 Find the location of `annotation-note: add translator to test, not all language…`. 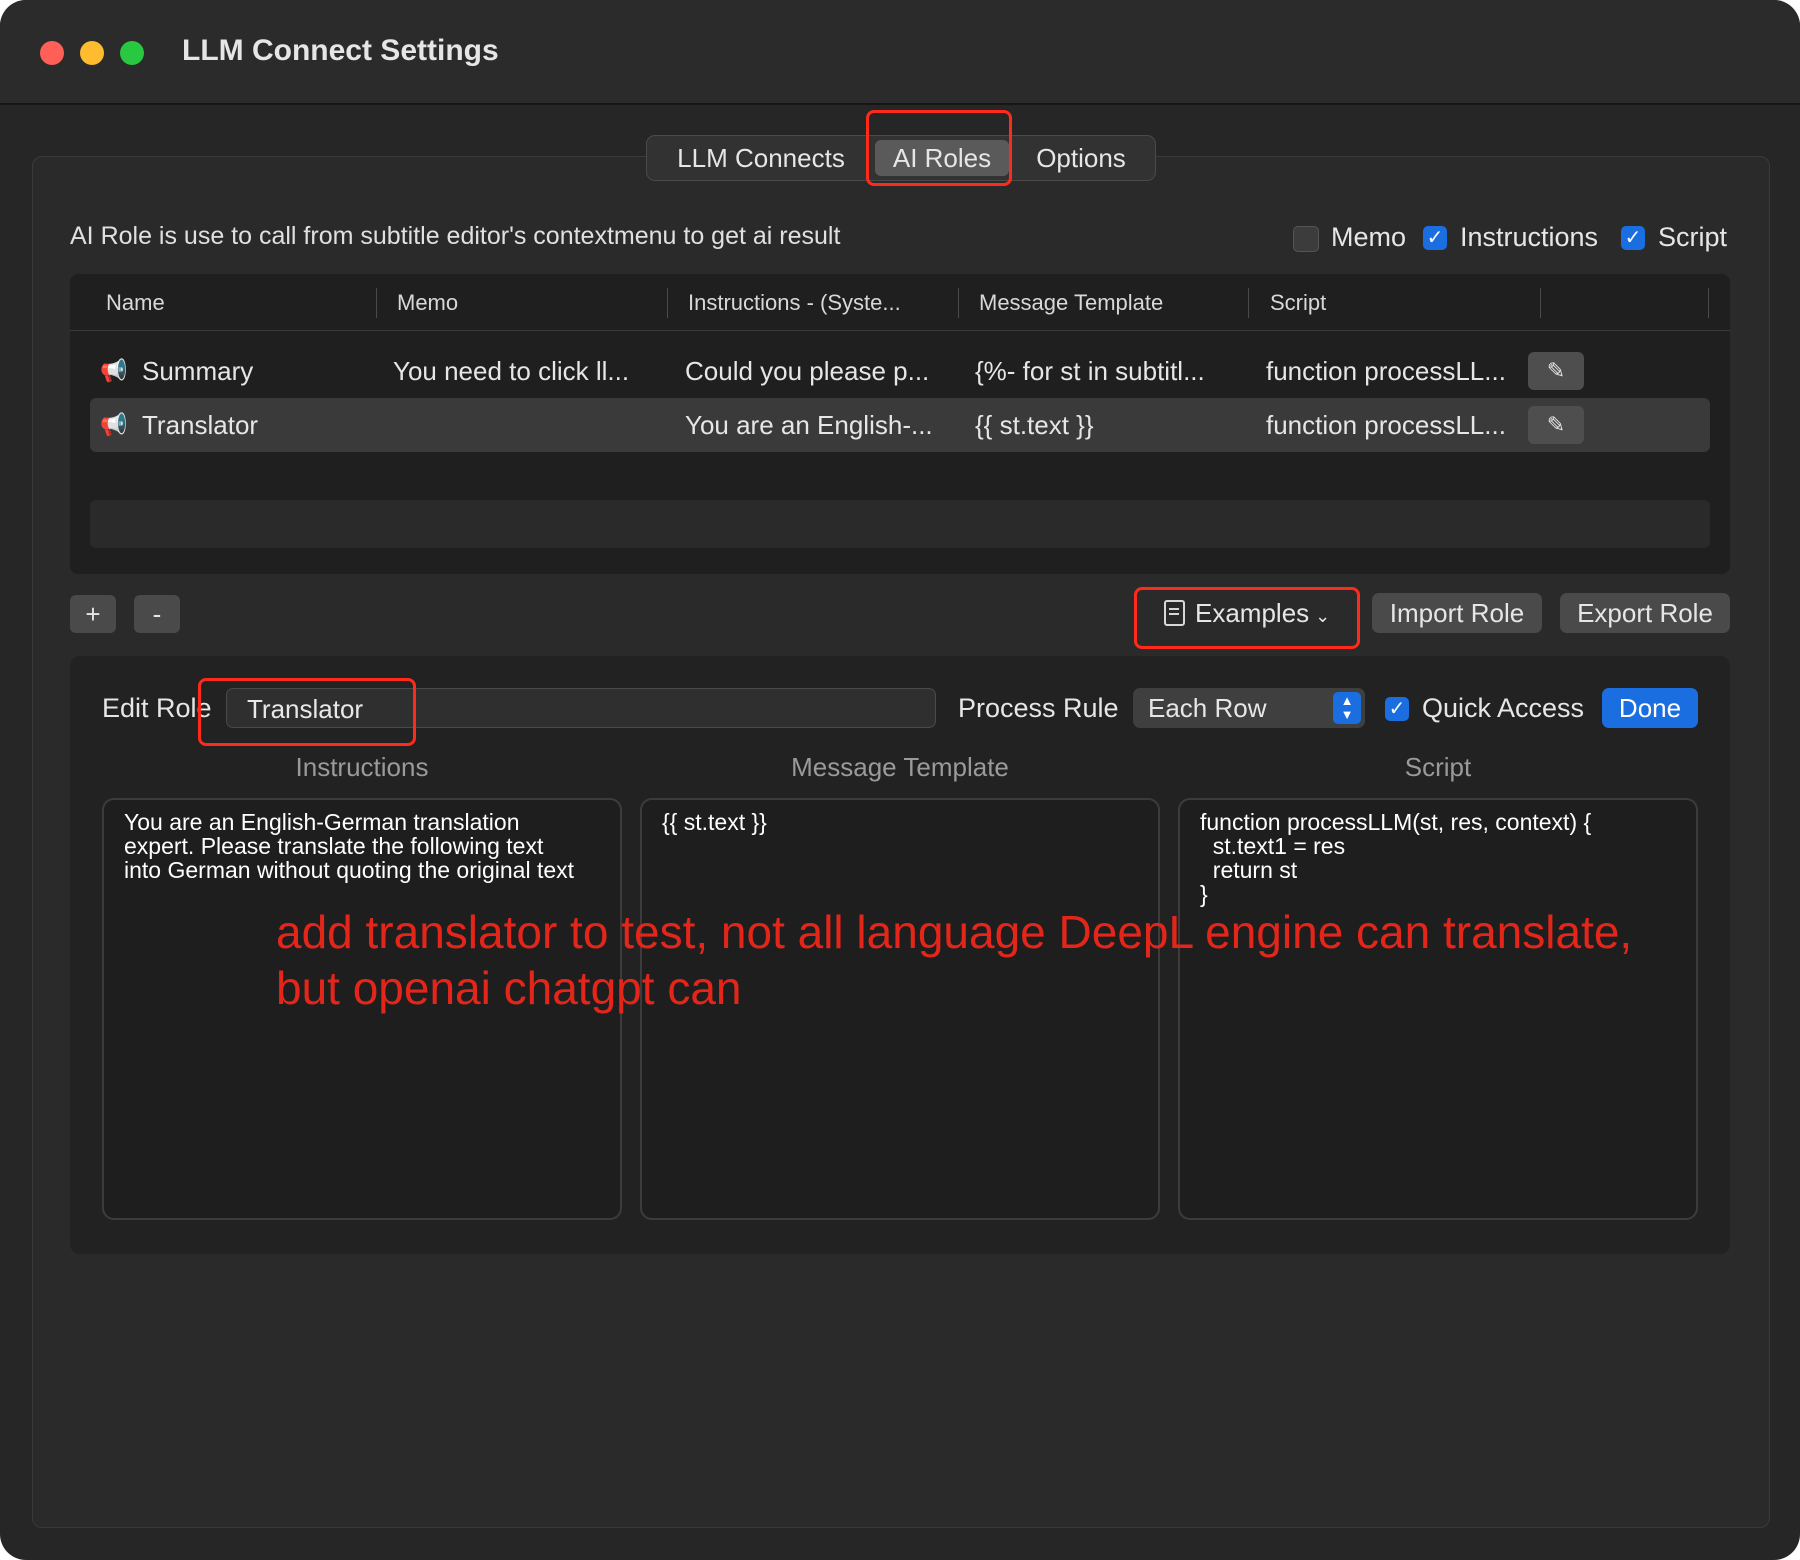

annotation-note: add translator to test, not all language… is located at coordinates (954, 960).